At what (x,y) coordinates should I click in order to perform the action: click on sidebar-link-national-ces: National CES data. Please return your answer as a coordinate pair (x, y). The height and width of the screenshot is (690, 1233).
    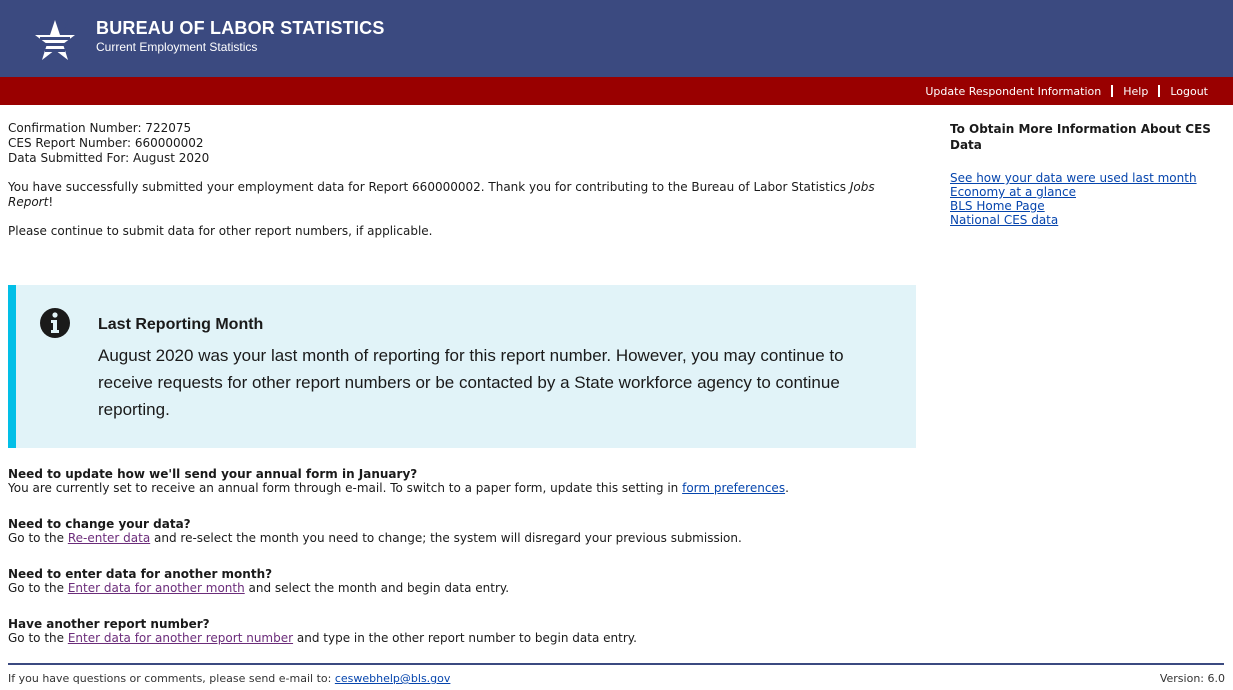
    Looking at the image, I should click on (1091, 220).